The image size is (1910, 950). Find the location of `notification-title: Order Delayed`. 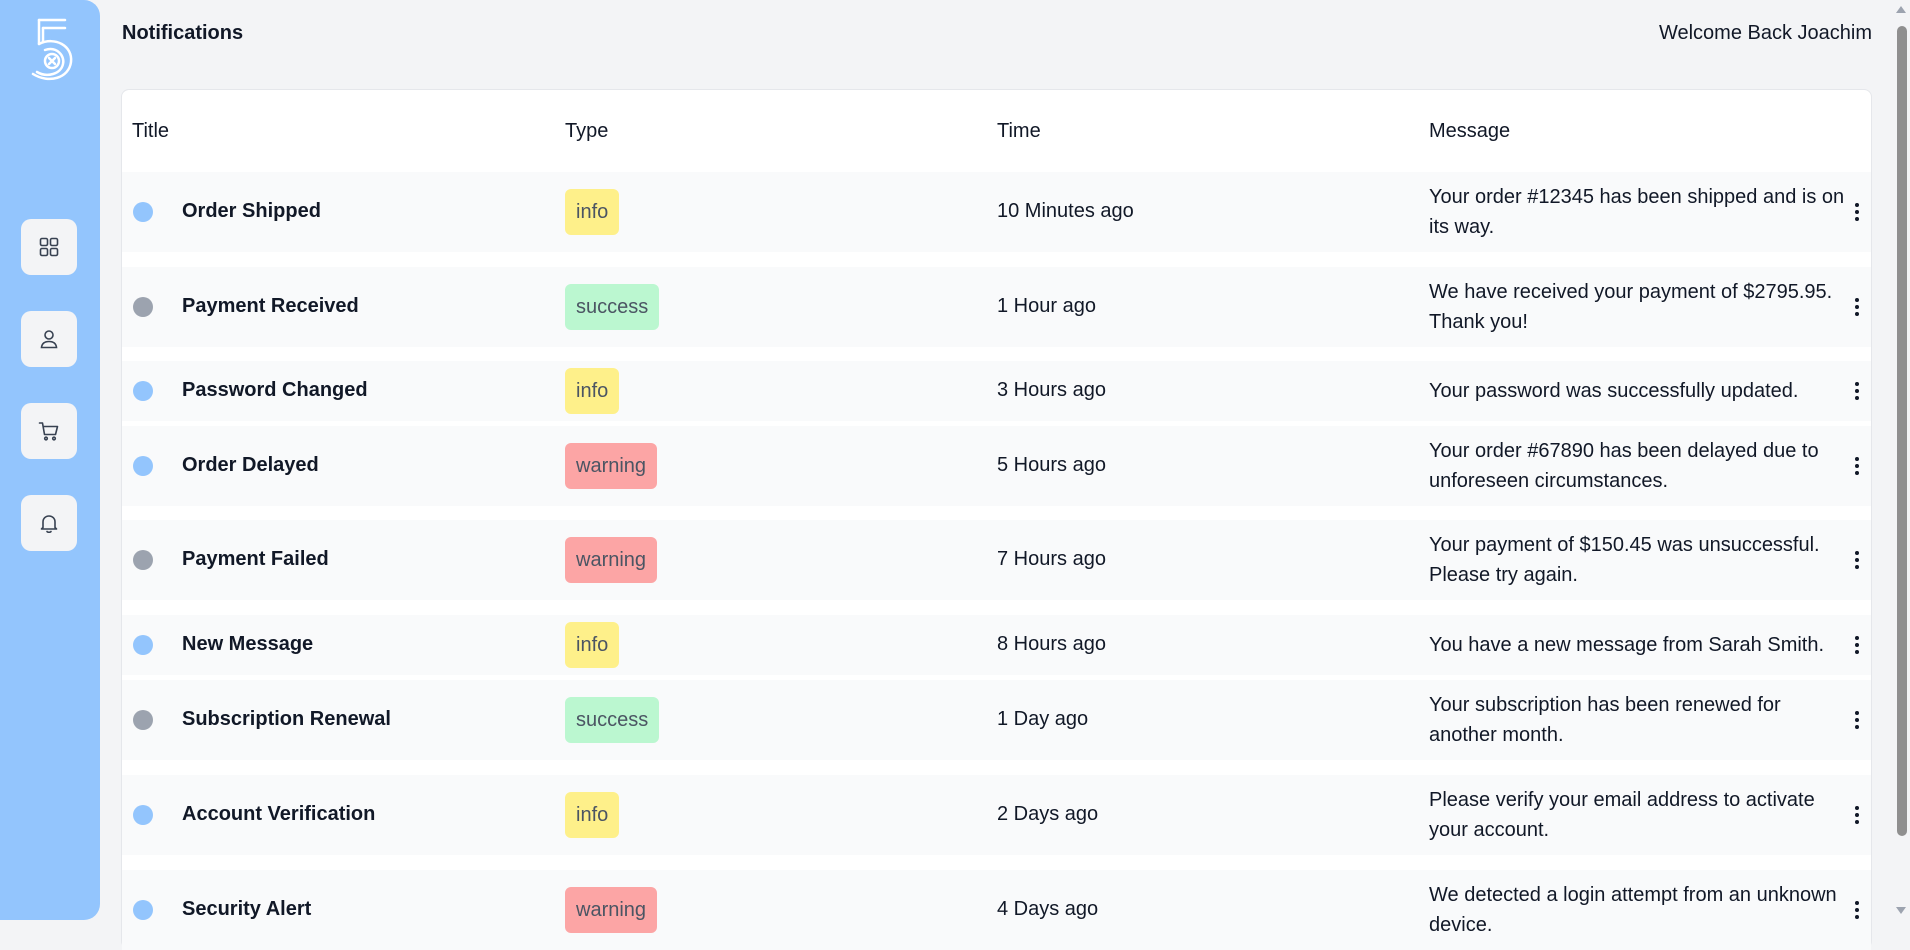

notification-title: Order Delayed is located at coordinates (250, 465).